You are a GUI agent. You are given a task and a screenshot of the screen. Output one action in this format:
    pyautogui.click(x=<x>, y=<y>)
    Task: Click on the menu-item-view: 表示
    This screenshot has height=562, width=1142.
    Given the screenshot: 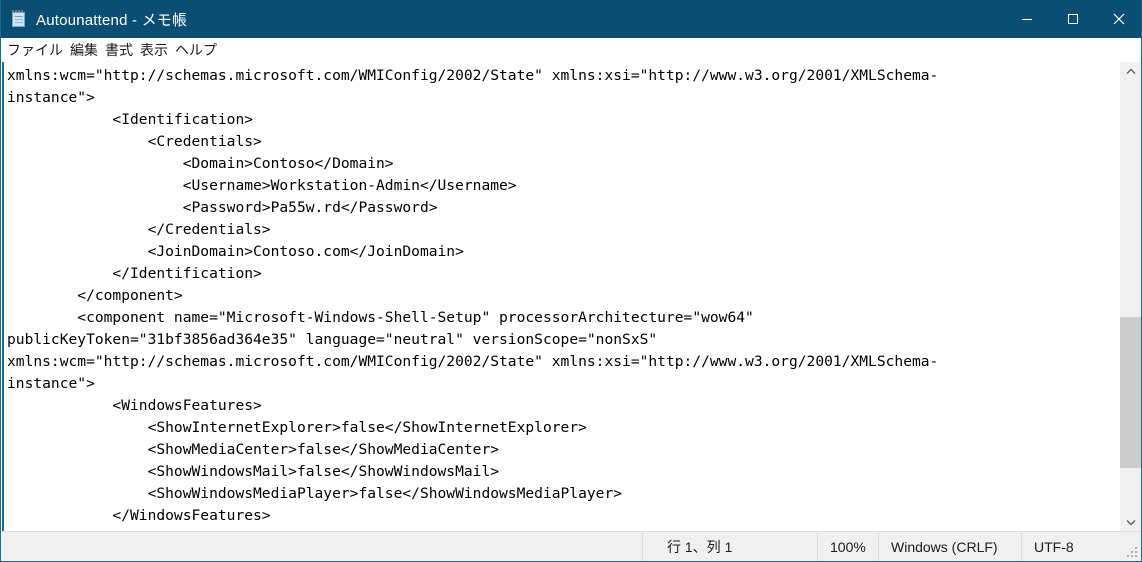 What is the action you would take?
    pyautogui.click(x=154, y=50)
    